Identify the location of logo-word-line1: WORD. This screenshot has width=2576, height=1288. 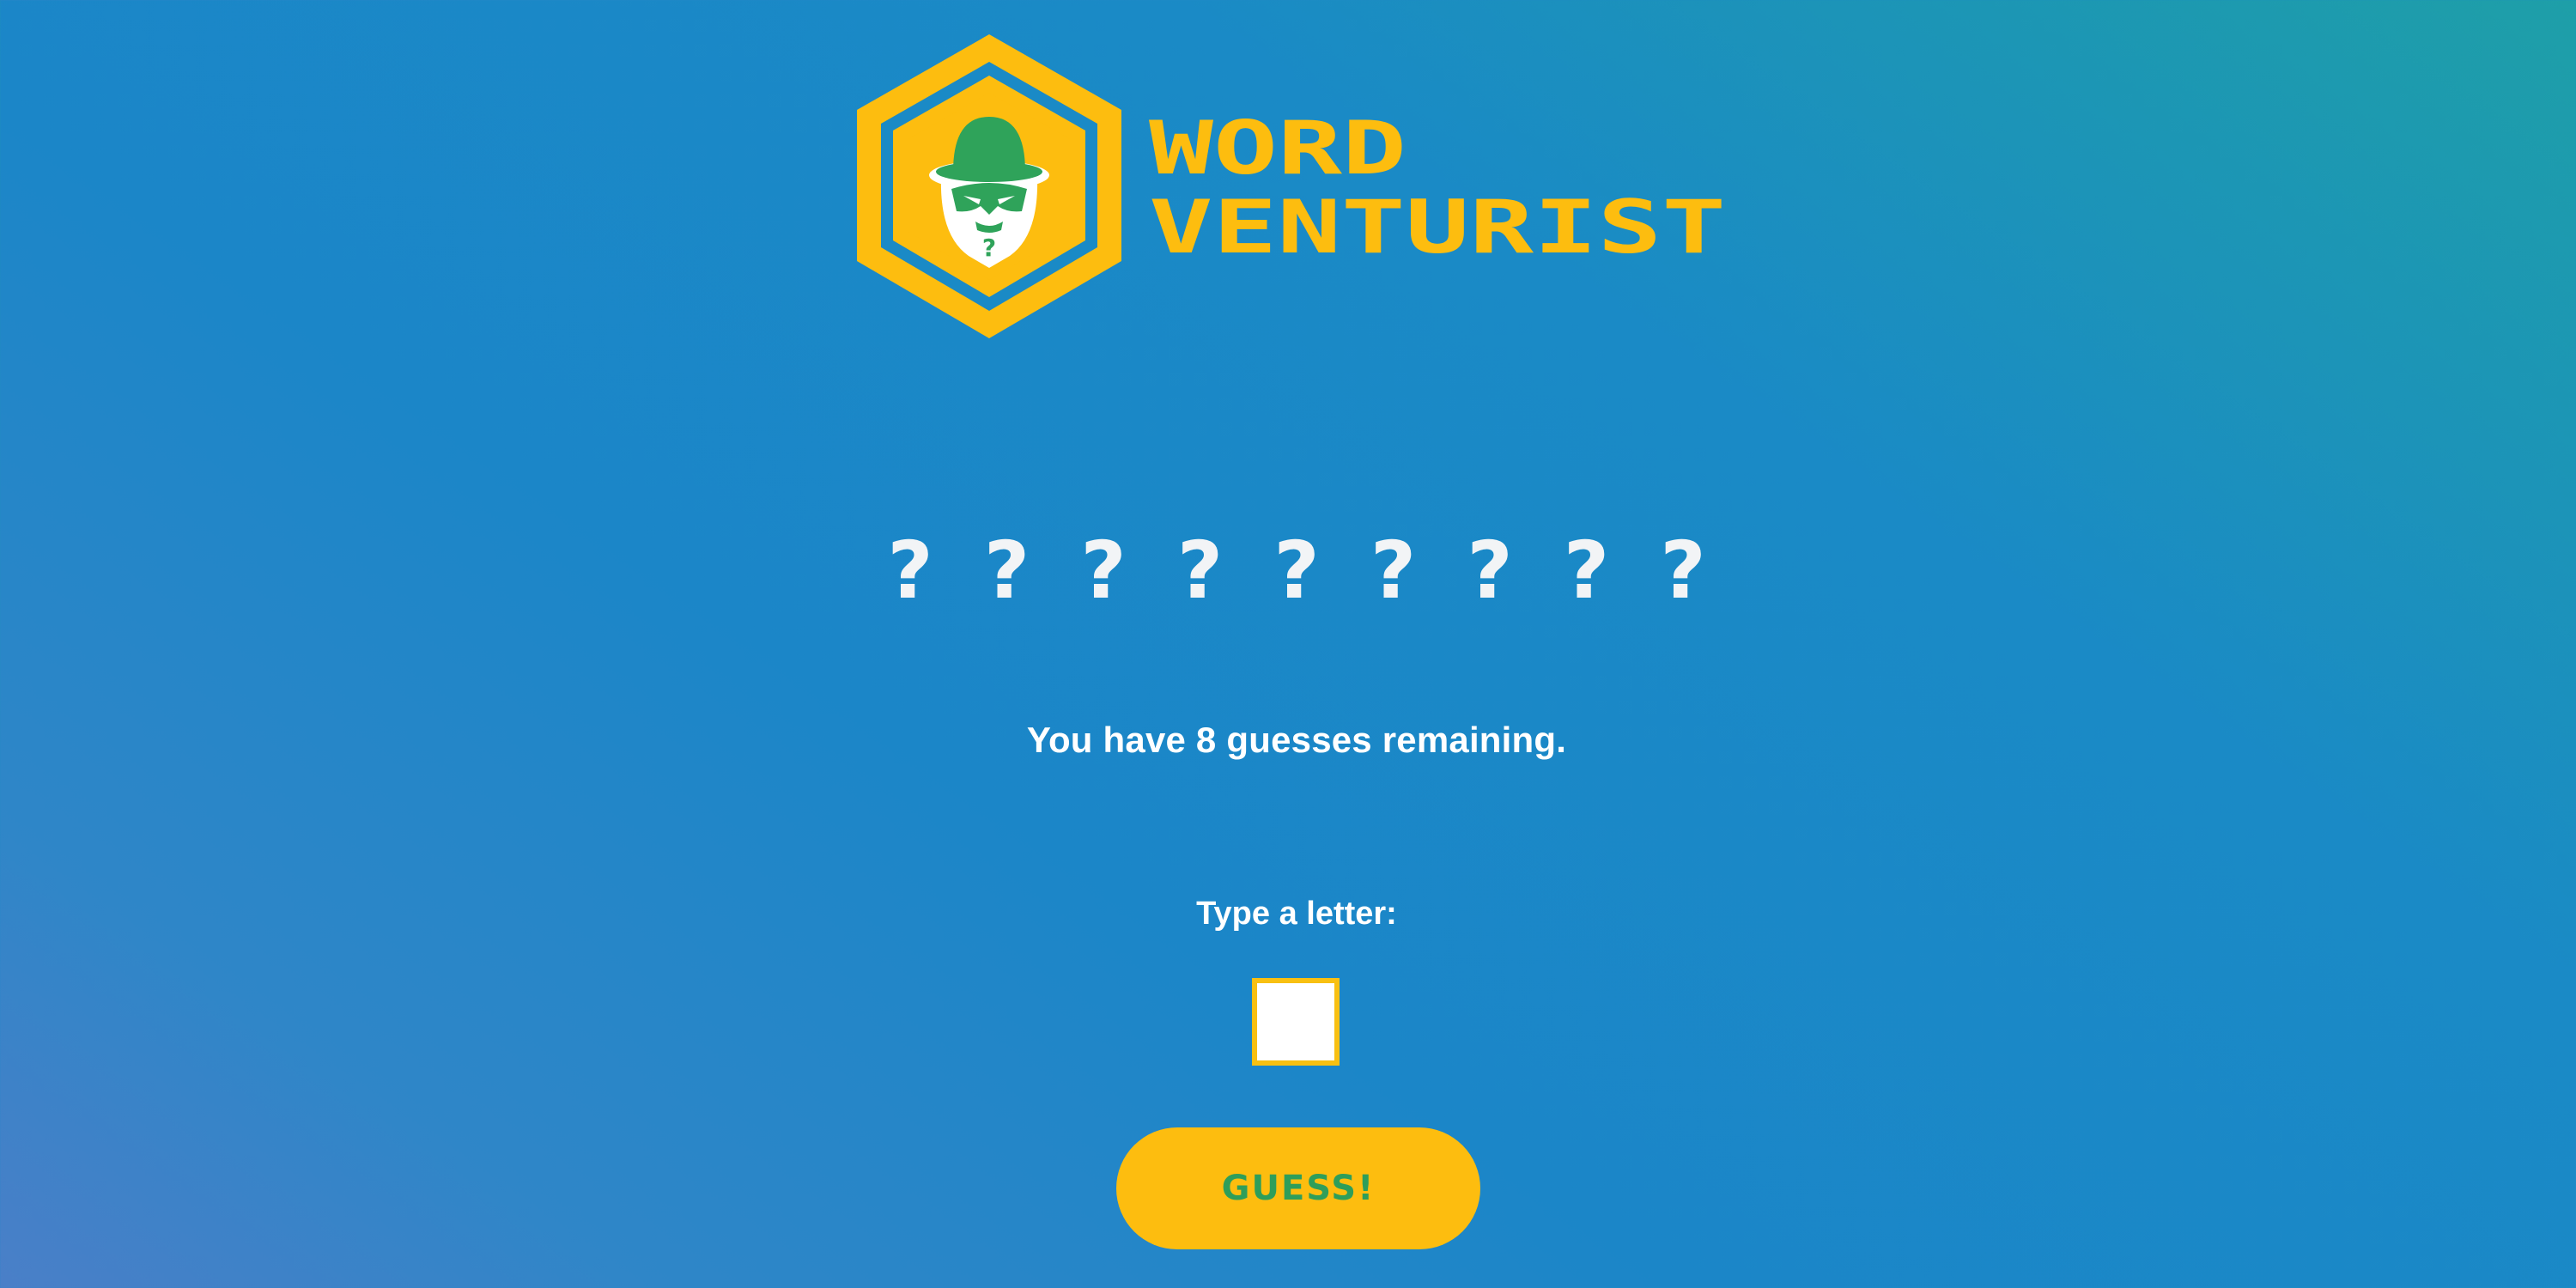
(1277, 148).